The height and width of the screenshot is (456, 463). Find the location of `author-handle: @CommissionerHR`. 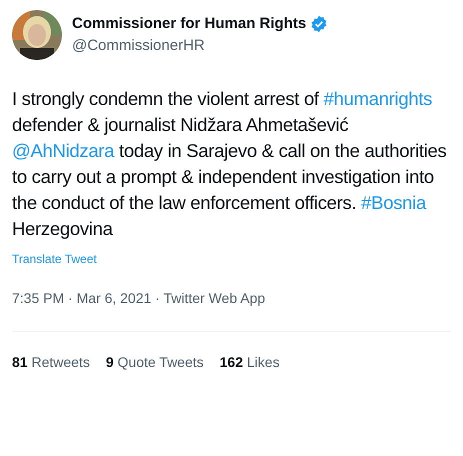

author-handle: @CommissionerHR is located at coordinates (200, 46).